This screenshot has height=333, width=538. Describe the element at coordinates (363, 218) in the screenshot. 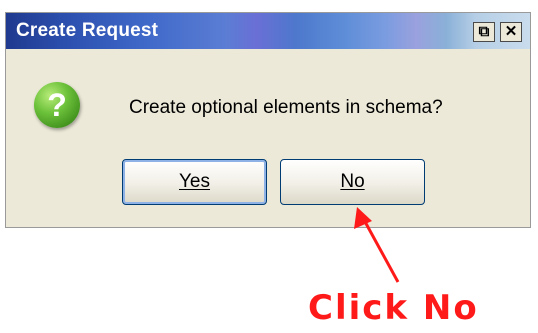

I see `arrow-head` at that location.